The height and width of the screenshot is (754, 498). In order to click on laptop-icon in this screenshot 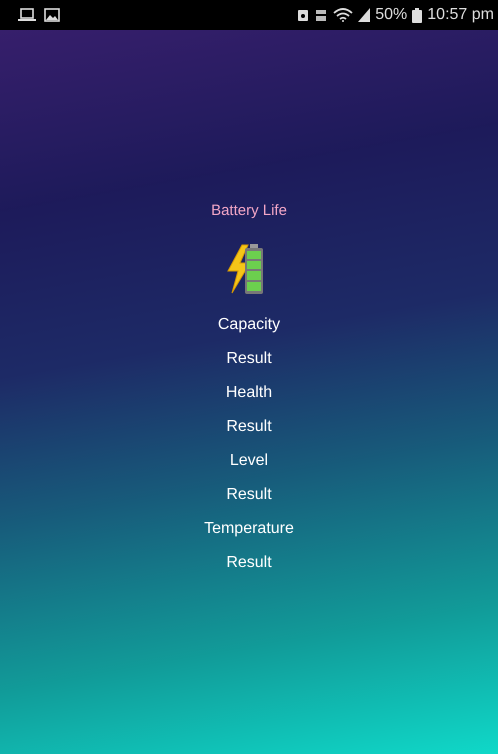, I will do `click(27, 15)`.